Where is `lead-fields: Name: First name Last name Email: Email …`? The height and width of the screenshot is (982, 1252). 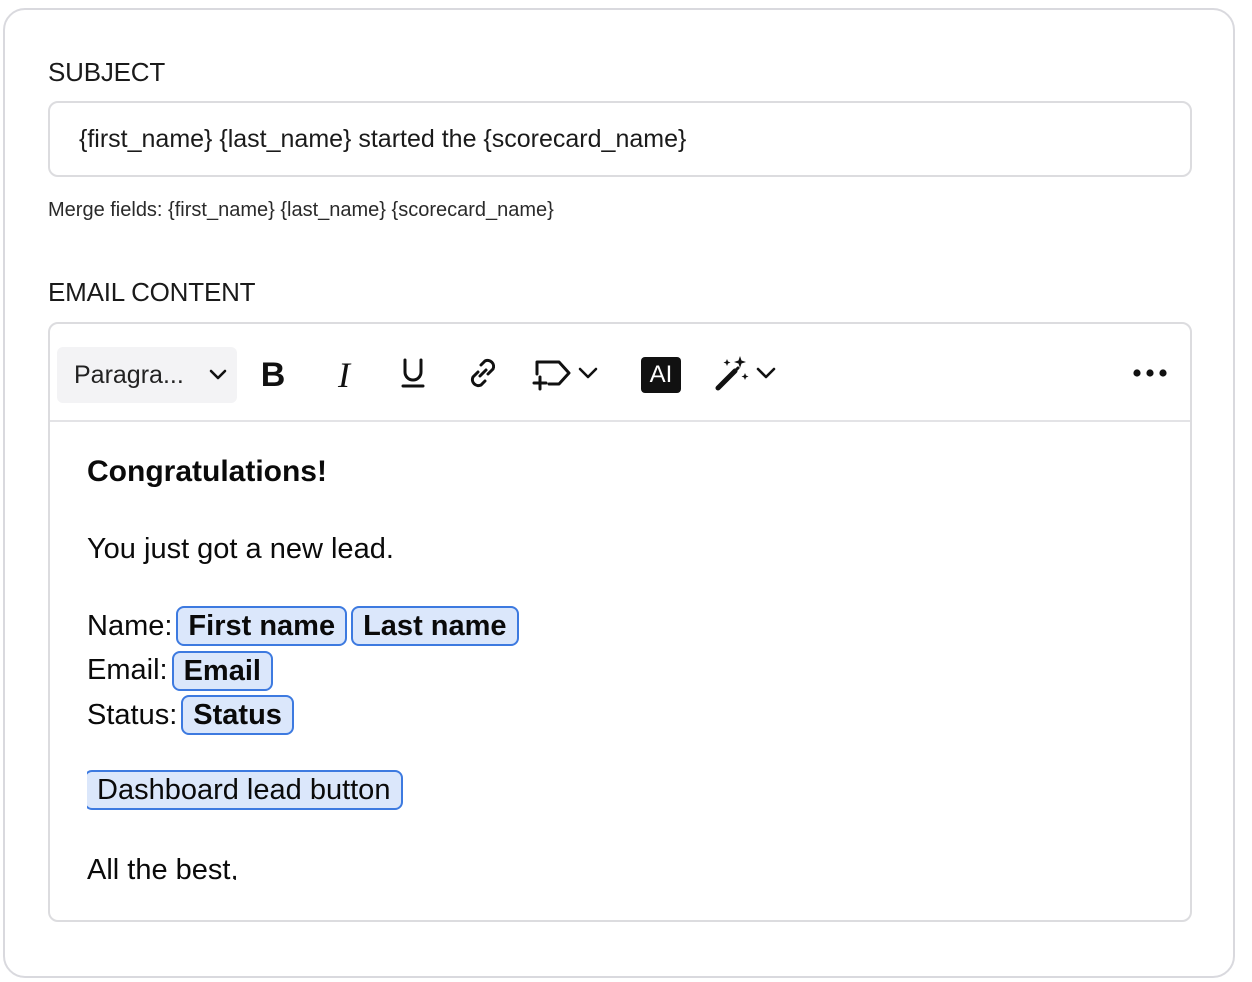
lead-fields: Name: First name Last name Email: Email … is located at coordinates (303, 671).